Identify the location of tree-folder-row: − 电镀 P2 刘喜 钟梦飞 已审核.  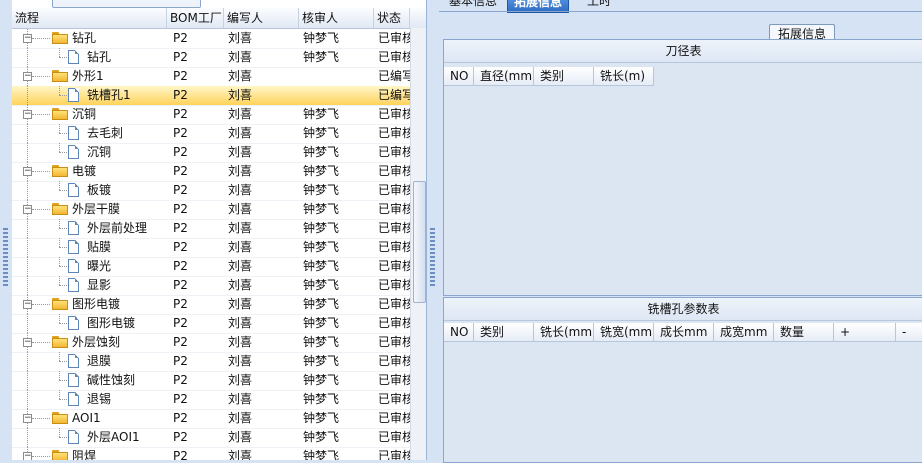
(211, 172).